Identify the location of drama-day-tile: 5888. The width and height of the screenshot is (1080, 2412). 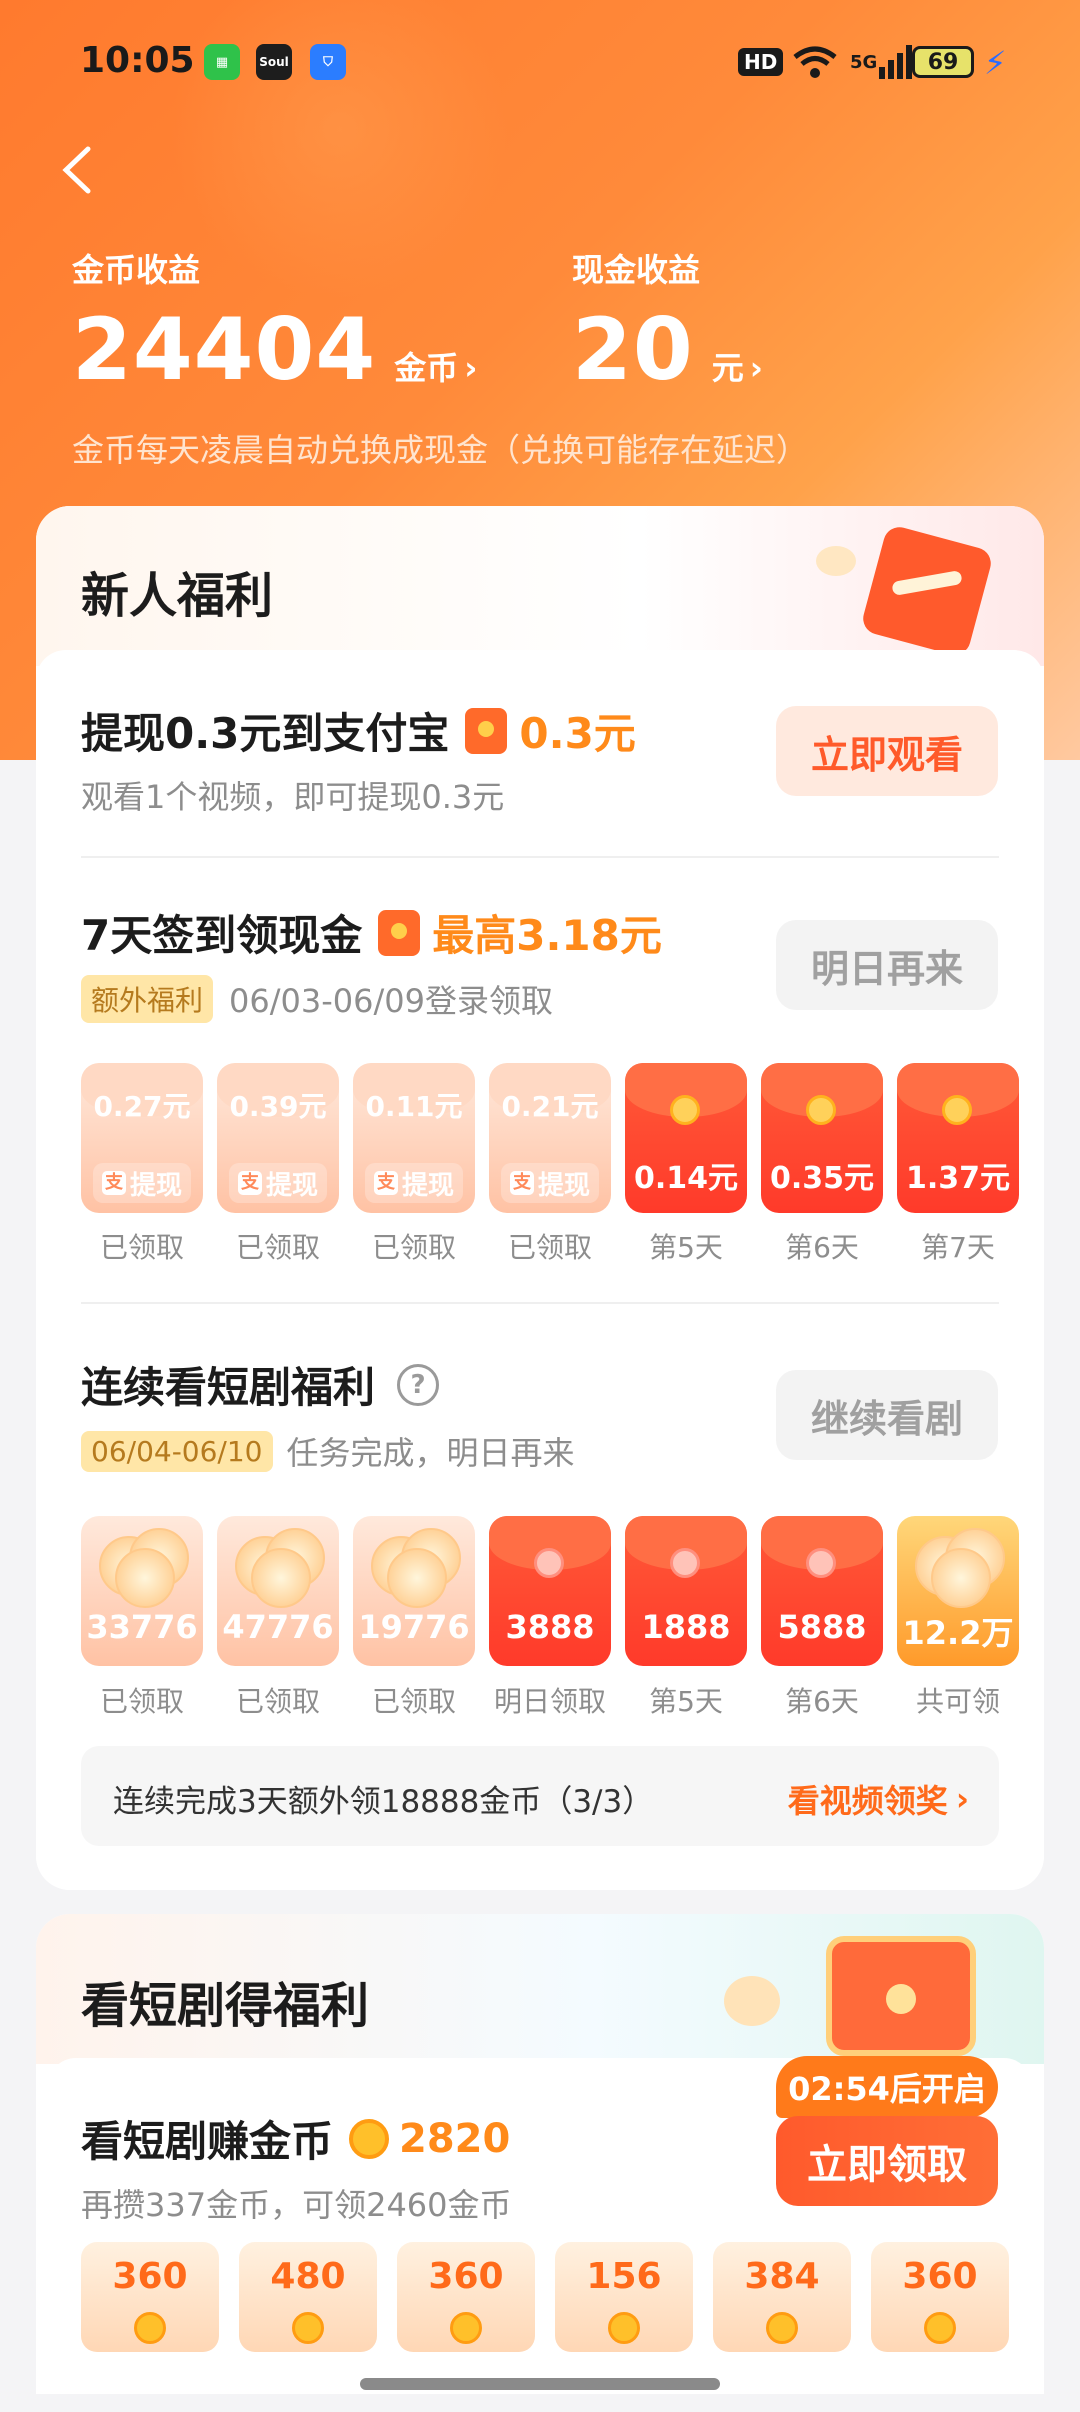
(822, 1591).